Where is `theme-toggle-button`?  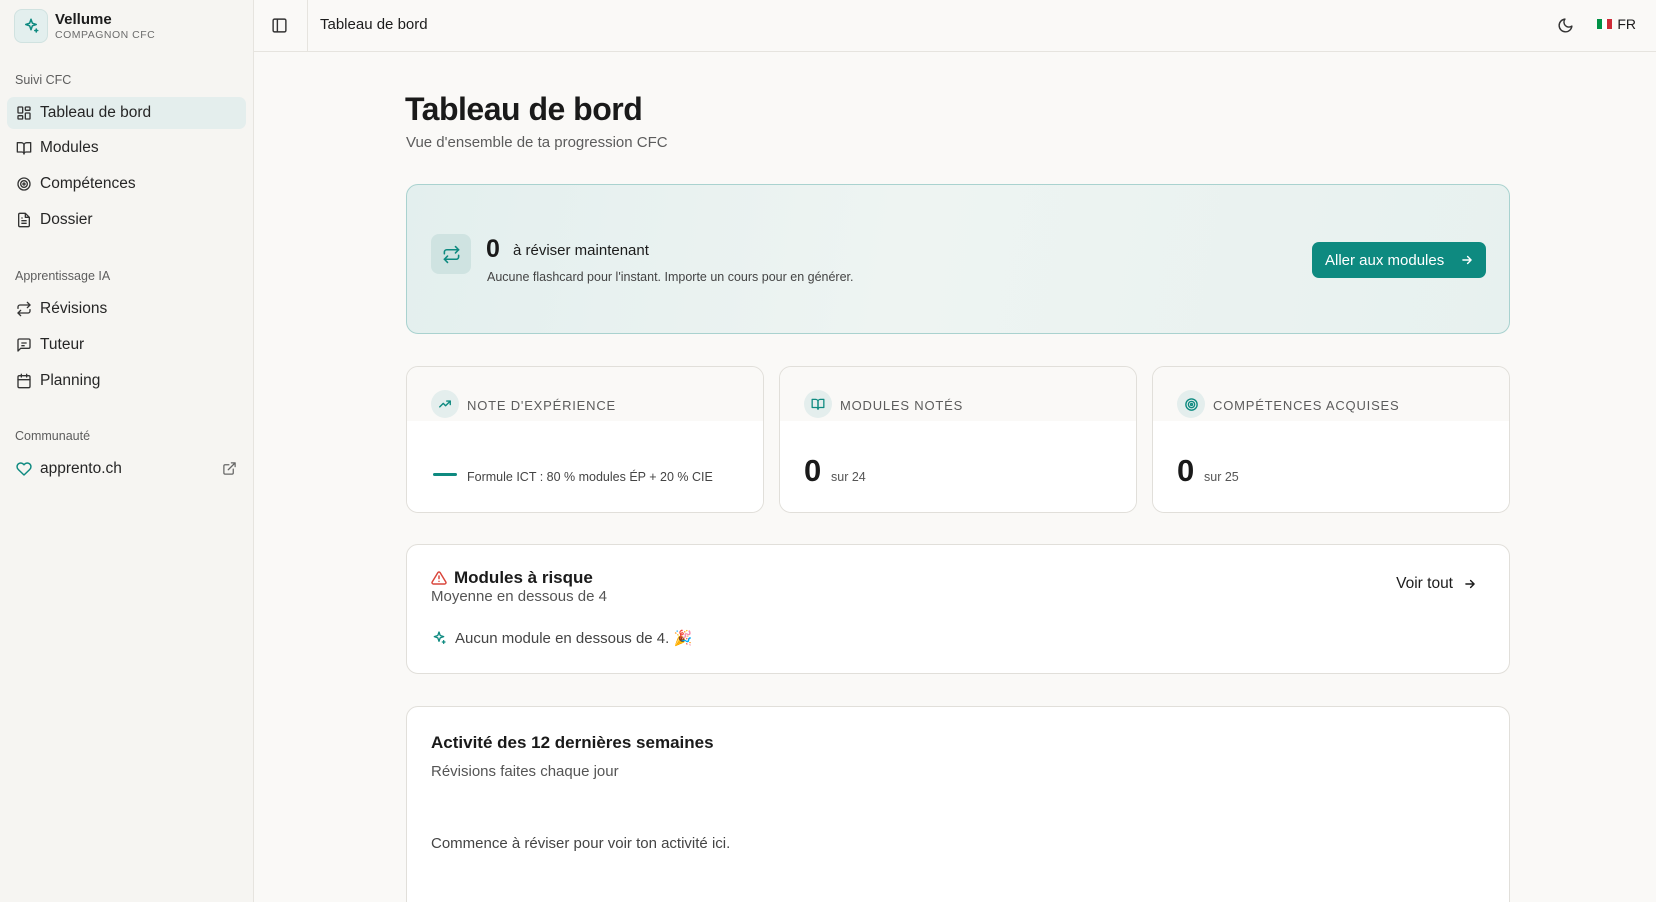 theme-toggle-button is located at coordinates (1565, 25).